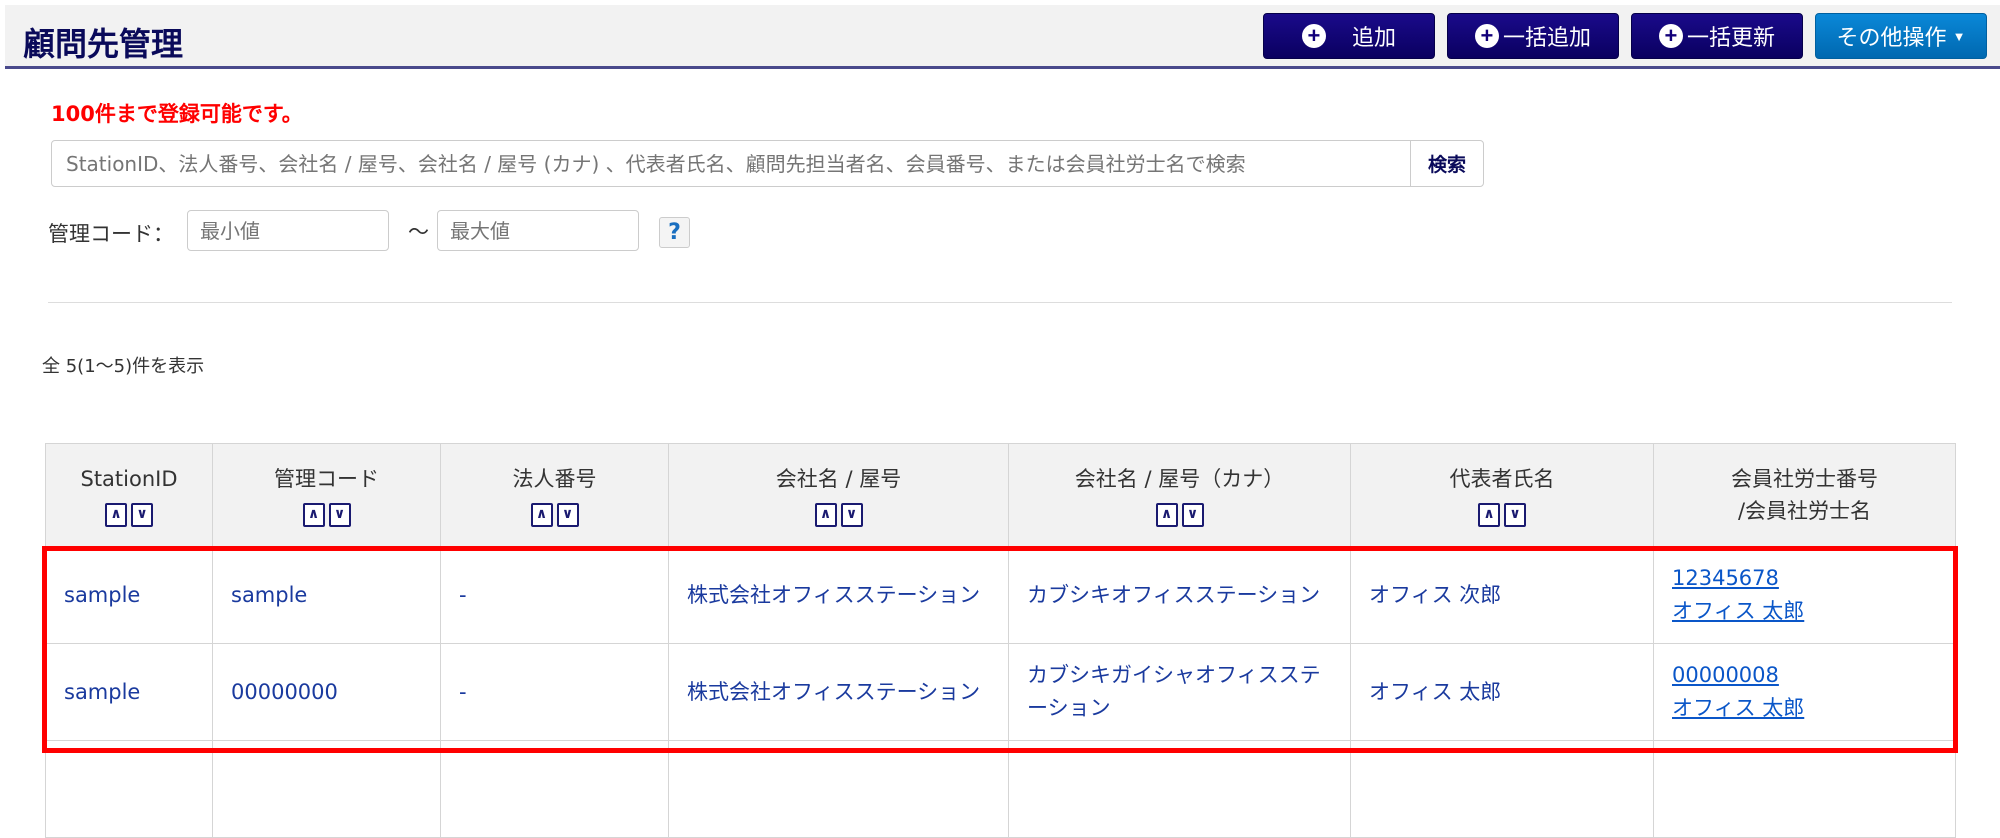 Image resolution: width=2000 pixels, height=838 pixels. I want to click on cell-representative: オフィス 次郎, so click(1502, 595).